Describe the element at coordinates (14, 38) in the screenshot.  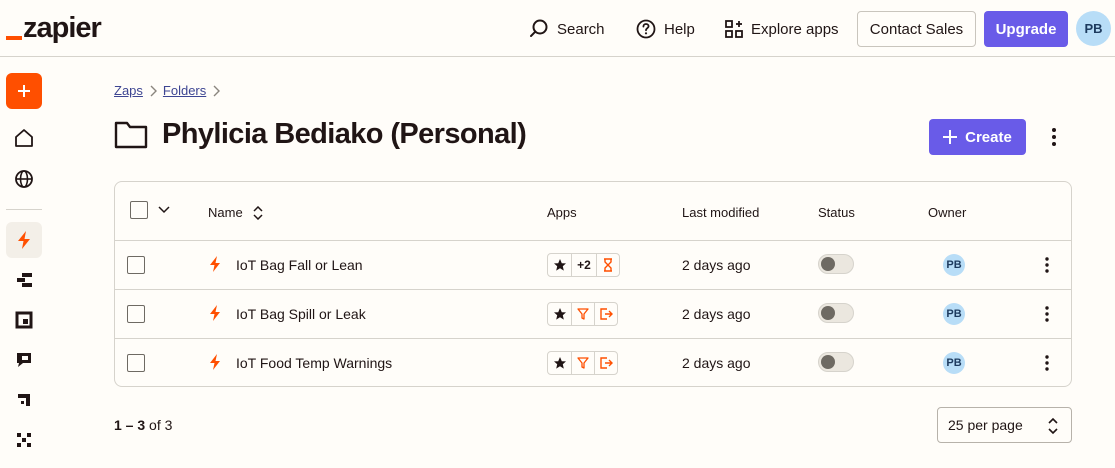
I see `logo-dash` at that location.